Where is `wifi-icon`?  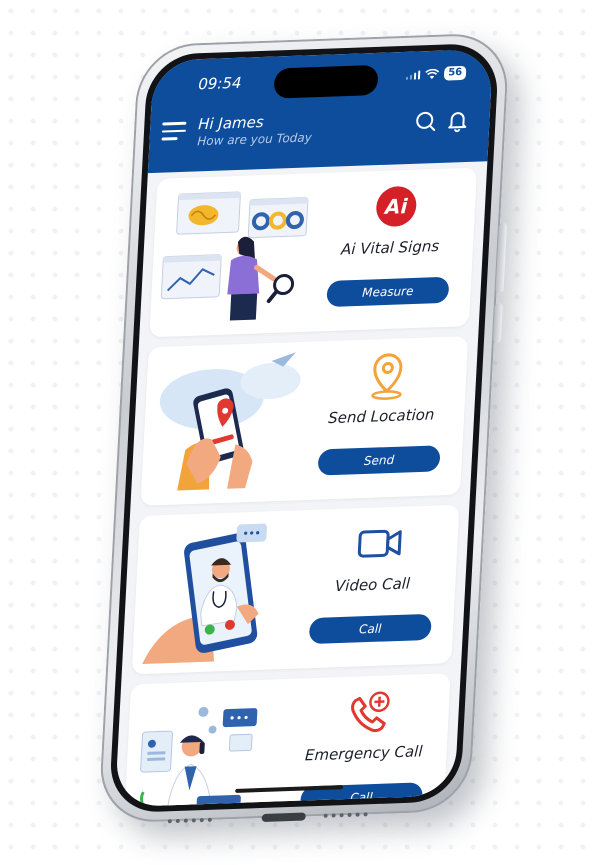
wifi-icon is located at coordinates (432, 73).